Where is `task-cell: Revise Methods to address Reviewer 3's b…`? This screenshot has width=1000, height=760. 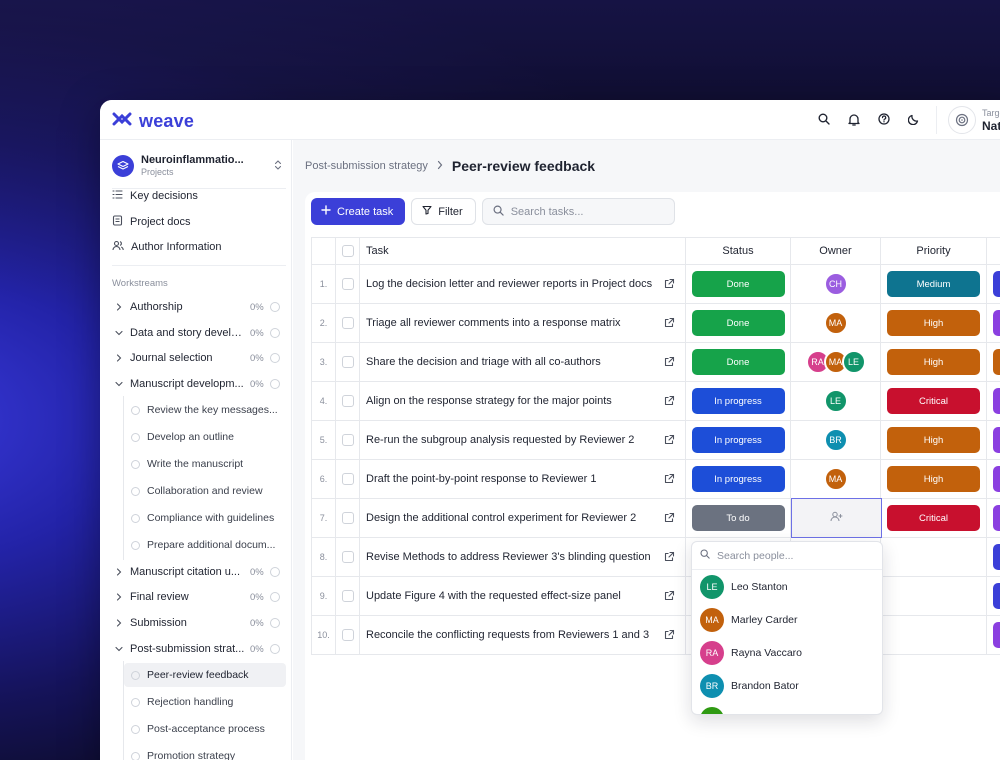 task-cell: Revise Methods to address Reviewer 3's b… is located at coordinates (523, 557).